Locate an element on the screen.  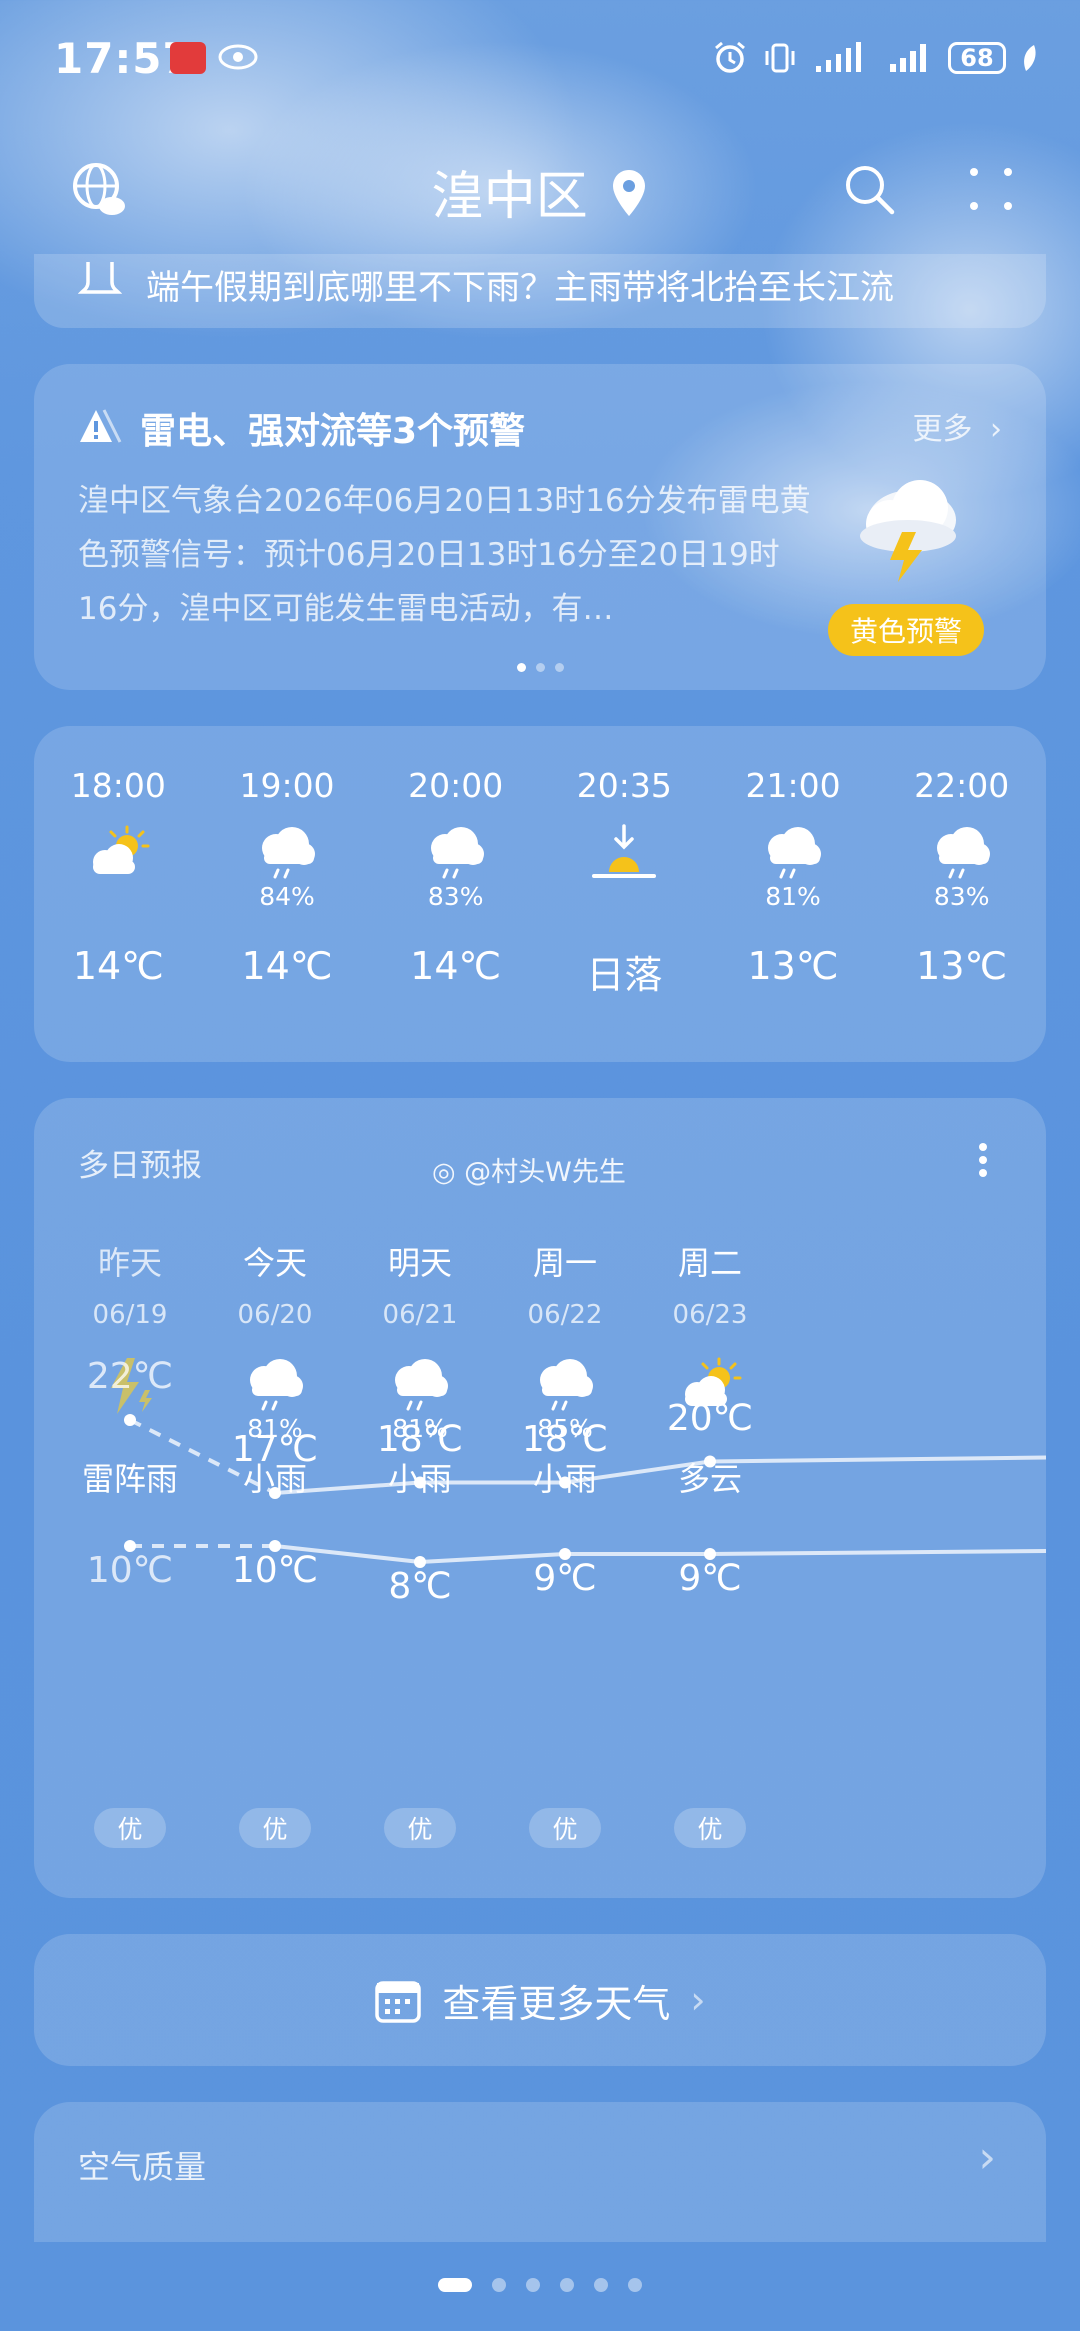
thunderstorm-cloud-icon is located at coordinates (908, 531).